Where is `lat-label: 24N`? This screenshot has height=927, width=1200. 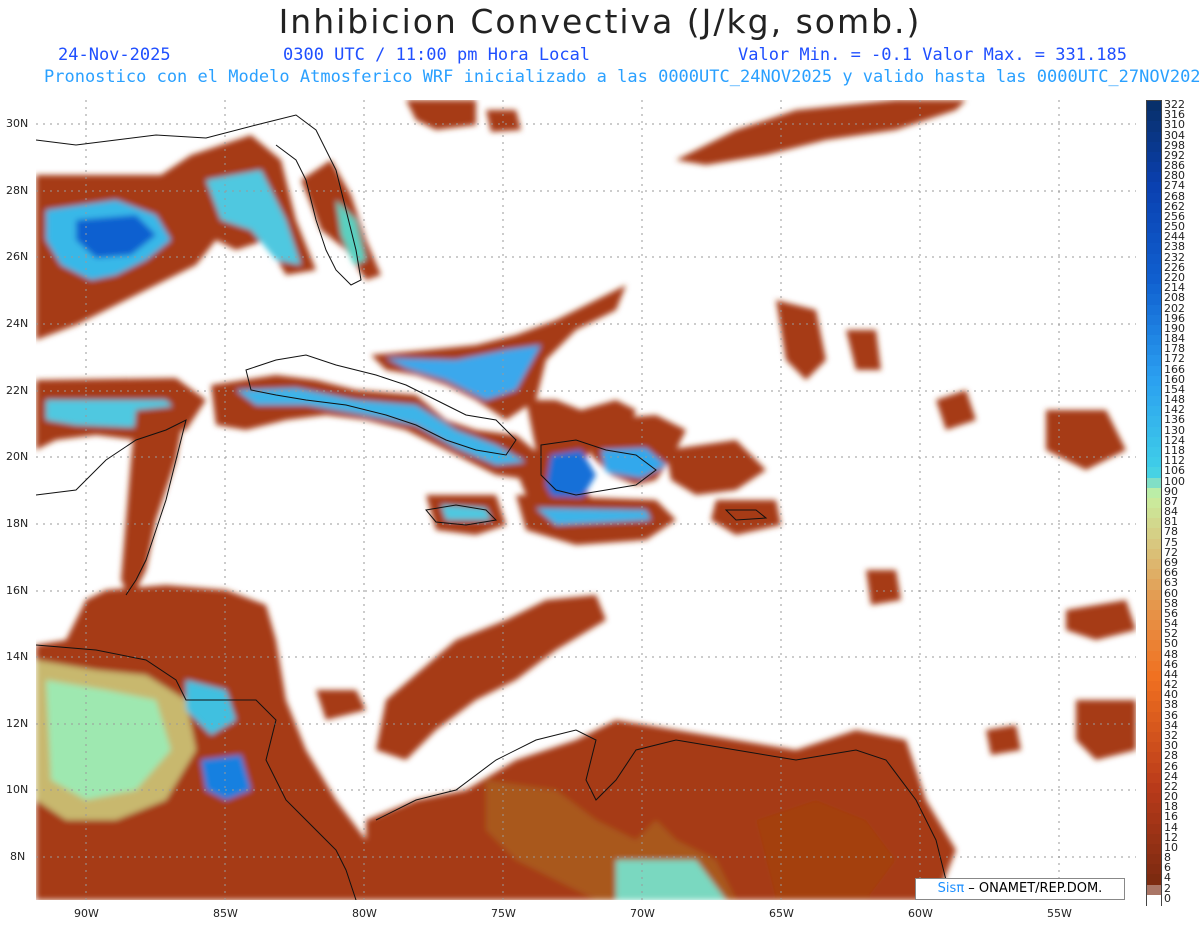 lat-label: 24N is located at coordinates (17, 323).